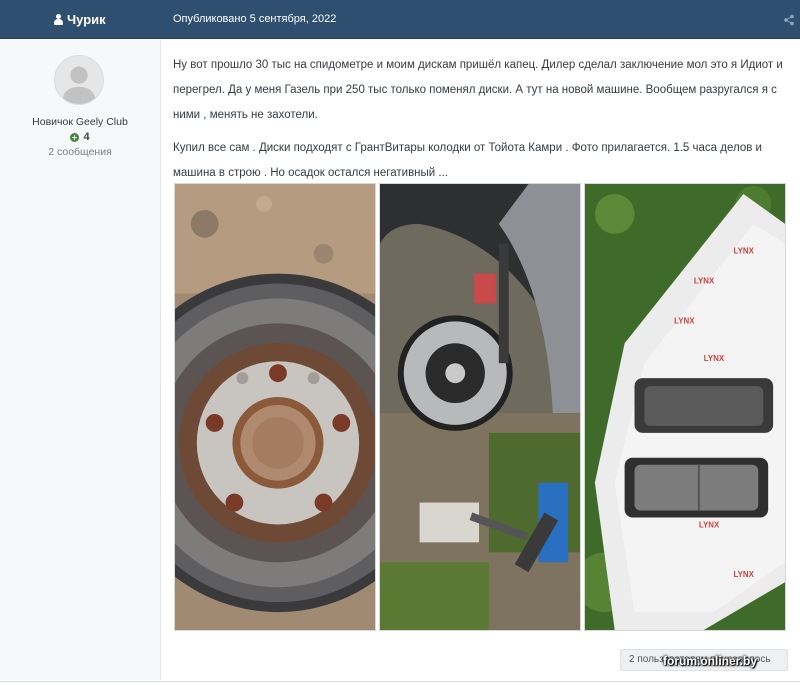 The width and height of the screenshot is (800, 685). What do you see at coordinates (75, 137) in the screenshot?
I see `plus-circle-icon` at bounding box center [75, 137].